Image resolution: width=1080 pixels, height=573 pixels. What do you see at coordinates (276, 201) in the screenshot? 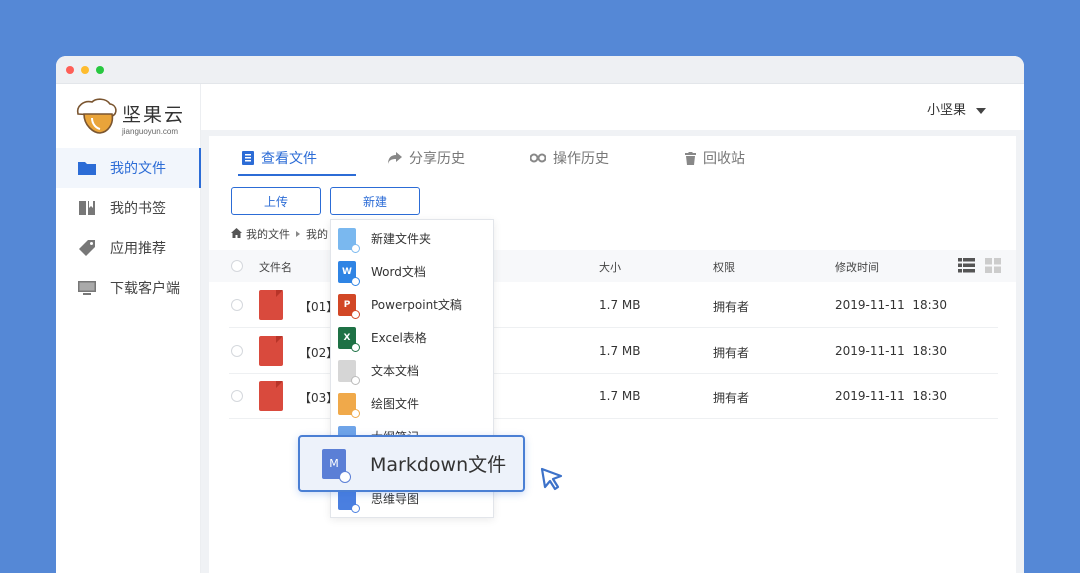
I see `upload-button: 上传` at bounding box center [276, 201].